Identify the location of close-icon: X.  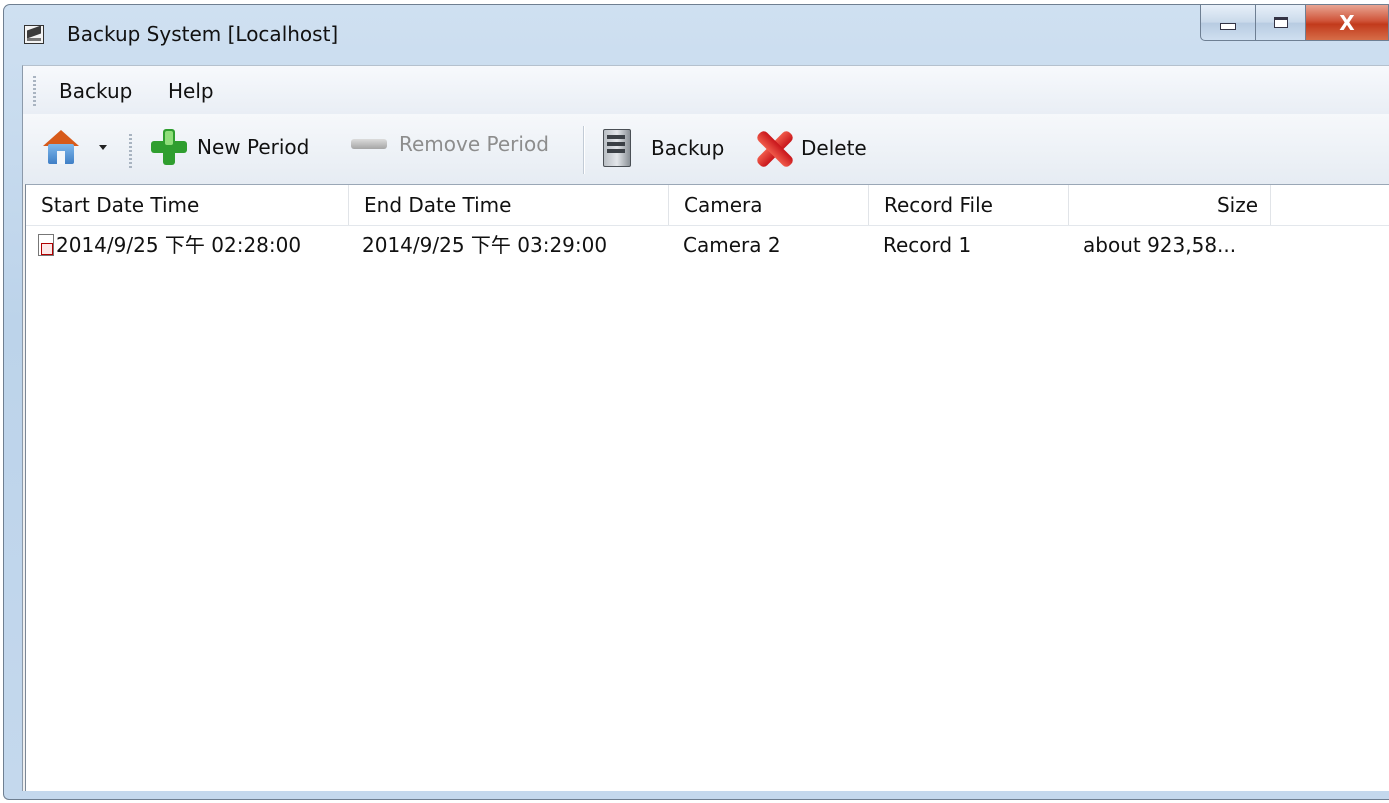
(1347, 22).